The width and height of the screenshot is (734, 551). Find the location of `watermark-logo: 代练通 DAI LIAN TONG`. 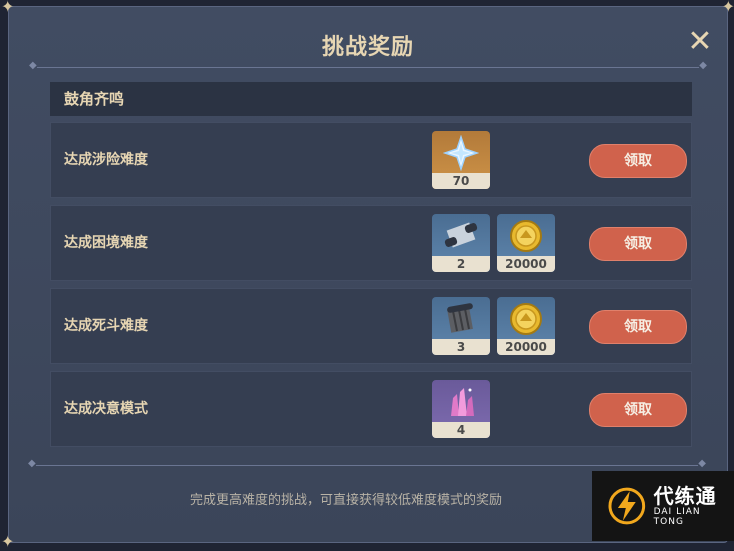

watermark-logo: 代练通 DAI LIAN TONG is located at coordinates (663, 506).